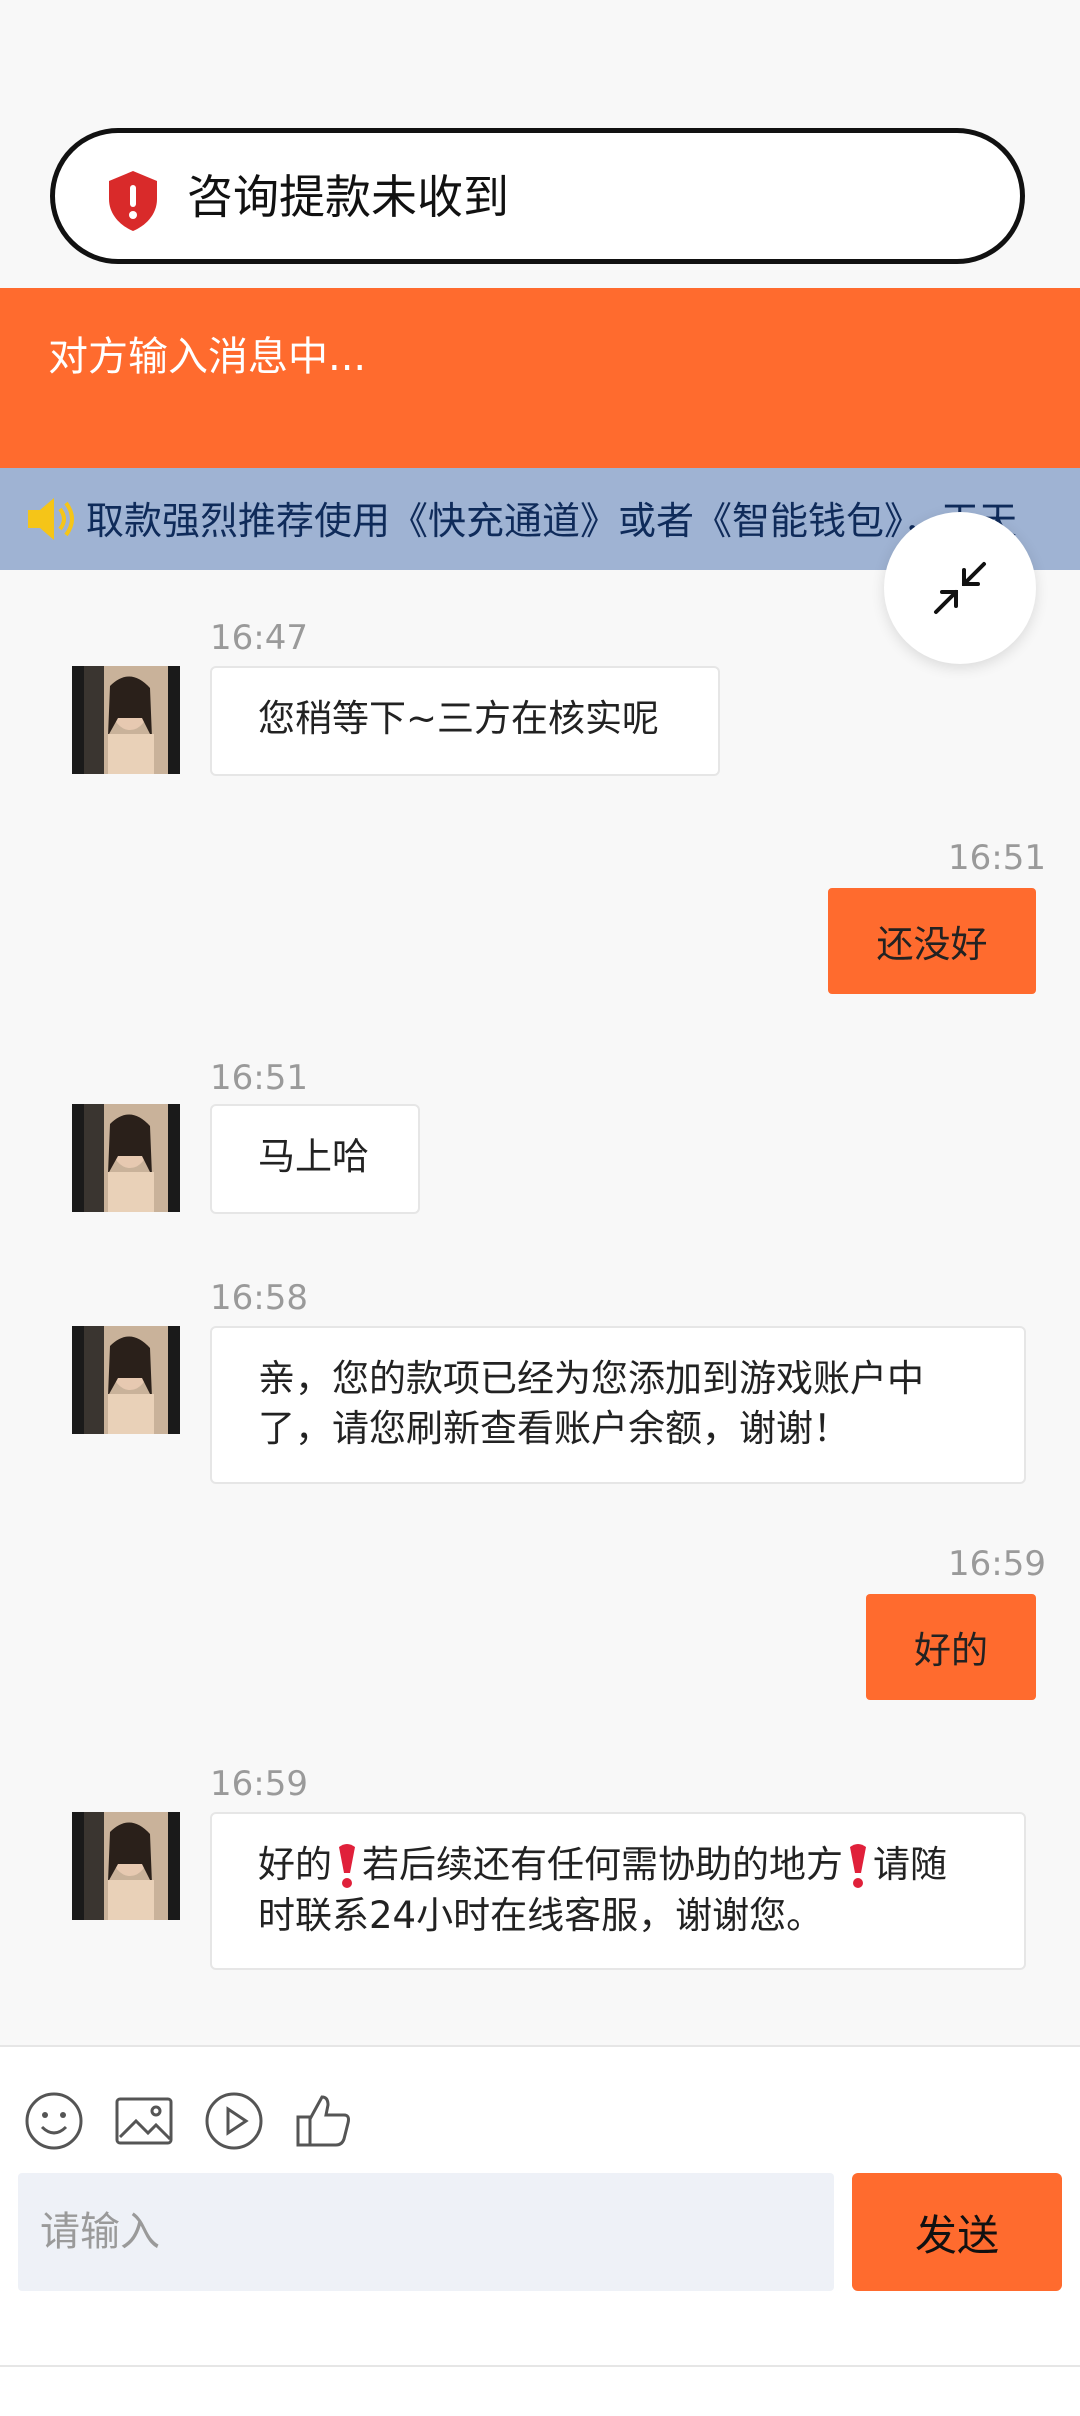 The image size is (1080, 2416). Describe the element at coordinates (234, 2121) in the screenshot. I see `play-icon` at that location.